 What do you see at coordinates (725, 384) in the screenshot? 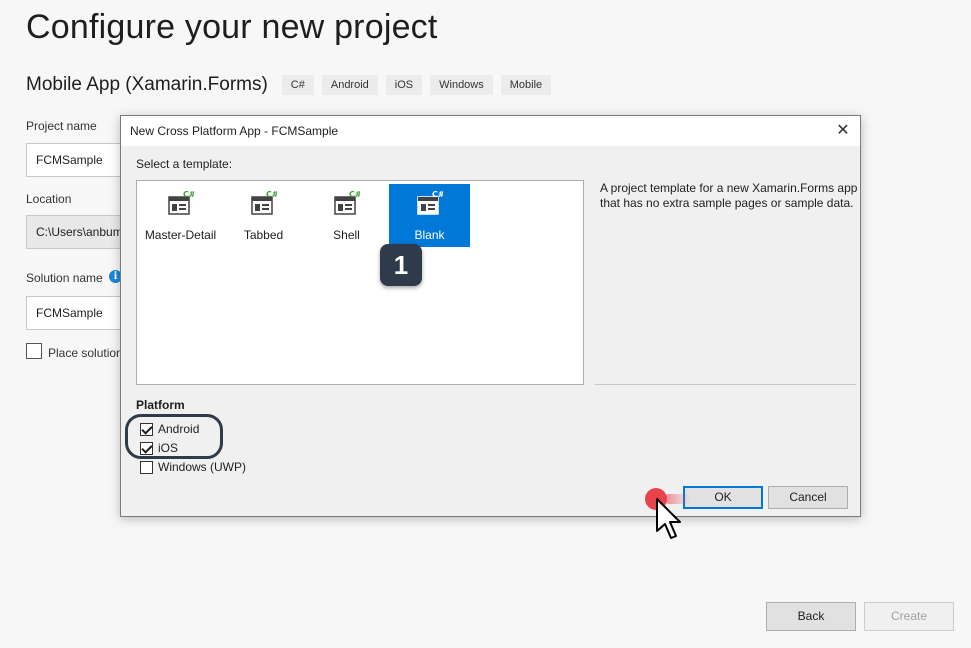
I see `description-divider` at bounding box center [725, 384].